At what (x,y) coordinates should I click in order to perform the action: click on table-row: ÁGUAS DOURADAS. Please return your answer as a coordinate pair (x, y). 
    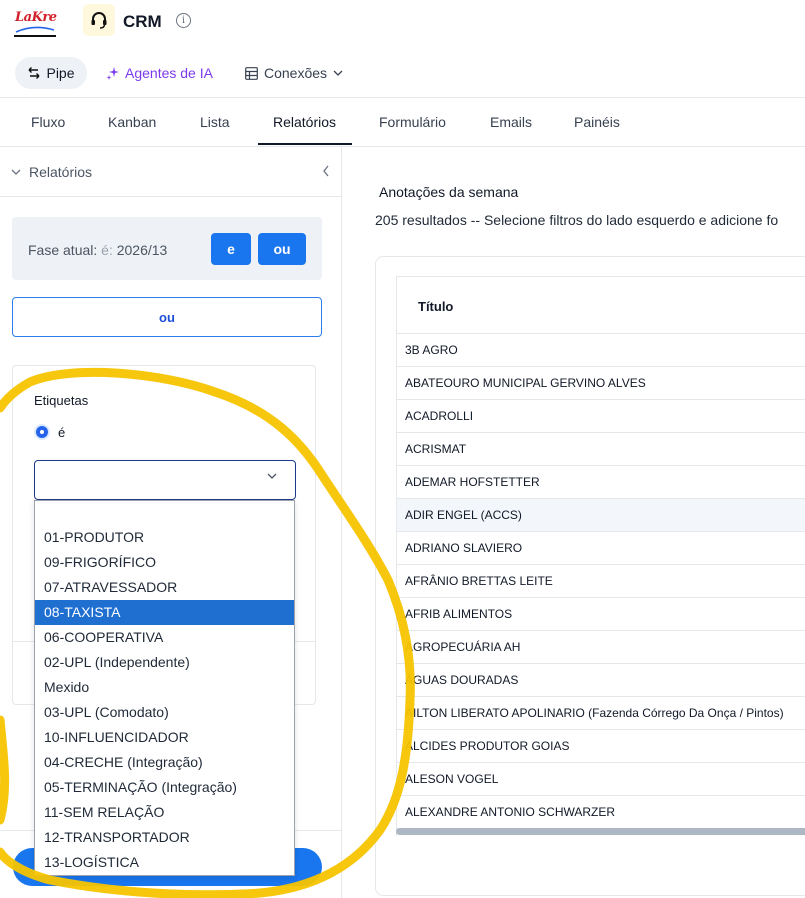
    Looking at the image, I should click on (601, 680).